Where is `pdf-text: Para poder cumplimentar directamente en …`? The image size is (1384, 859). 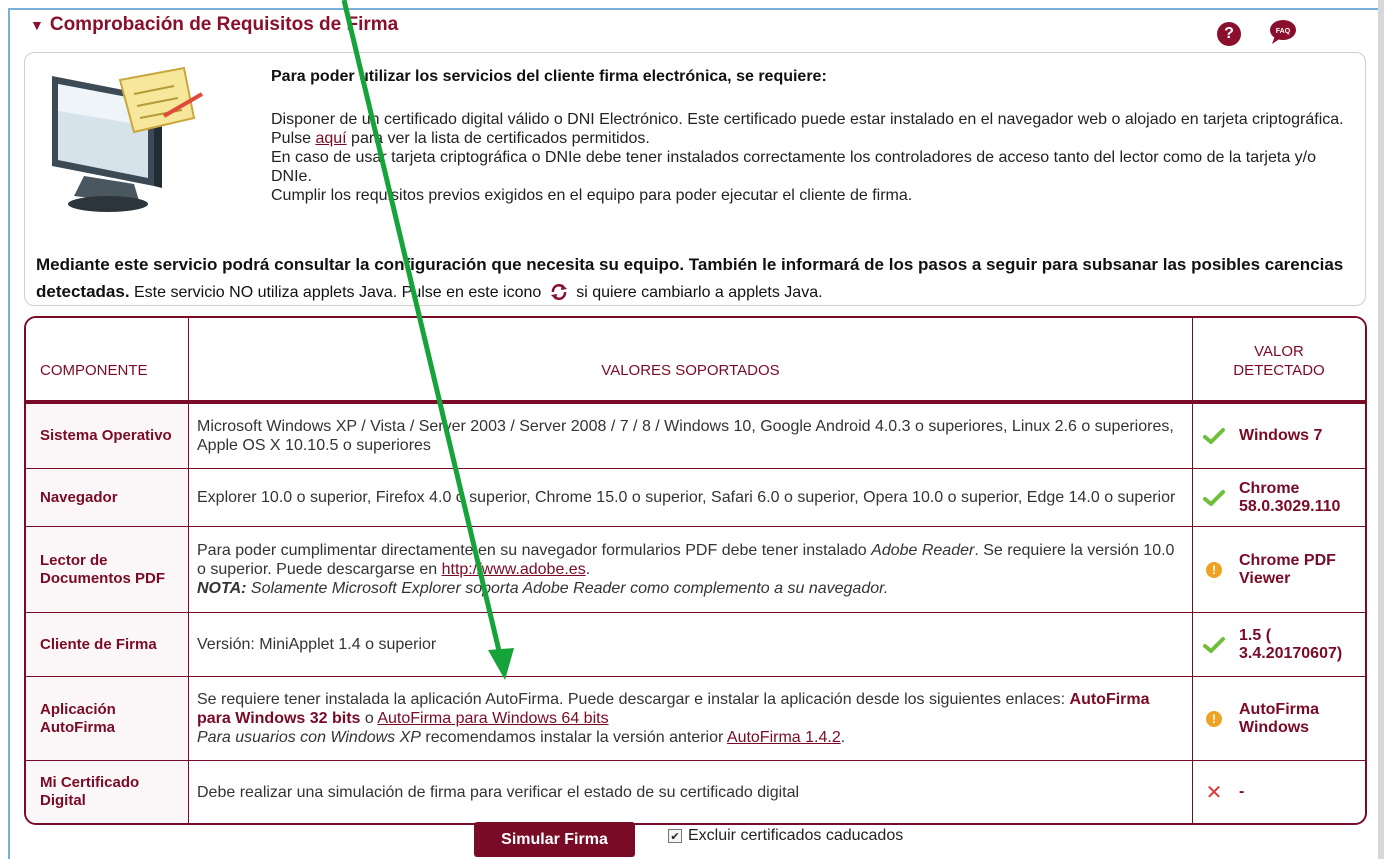
pdf-text: Para poder cumplimentar directamente en … is located at coordinates (534, 550).